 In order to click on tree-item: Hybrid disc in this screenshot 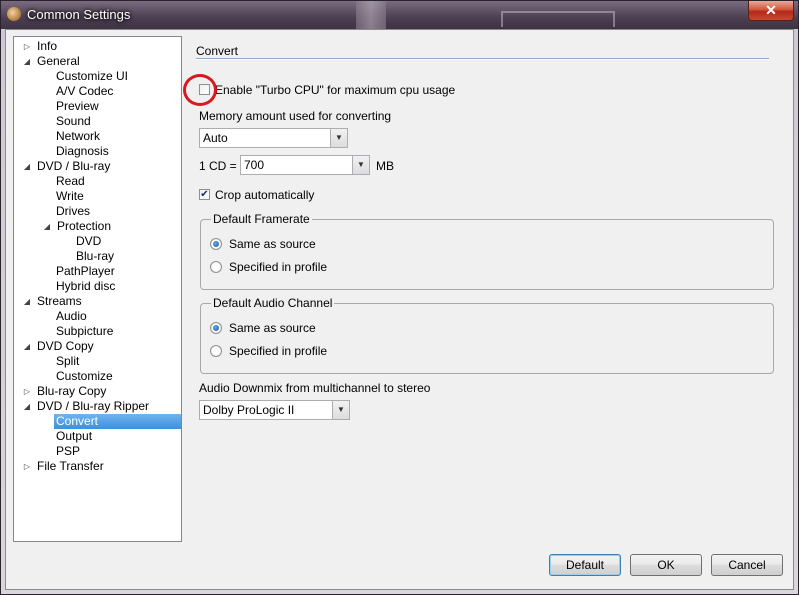, I will do `click(85, 286)`.